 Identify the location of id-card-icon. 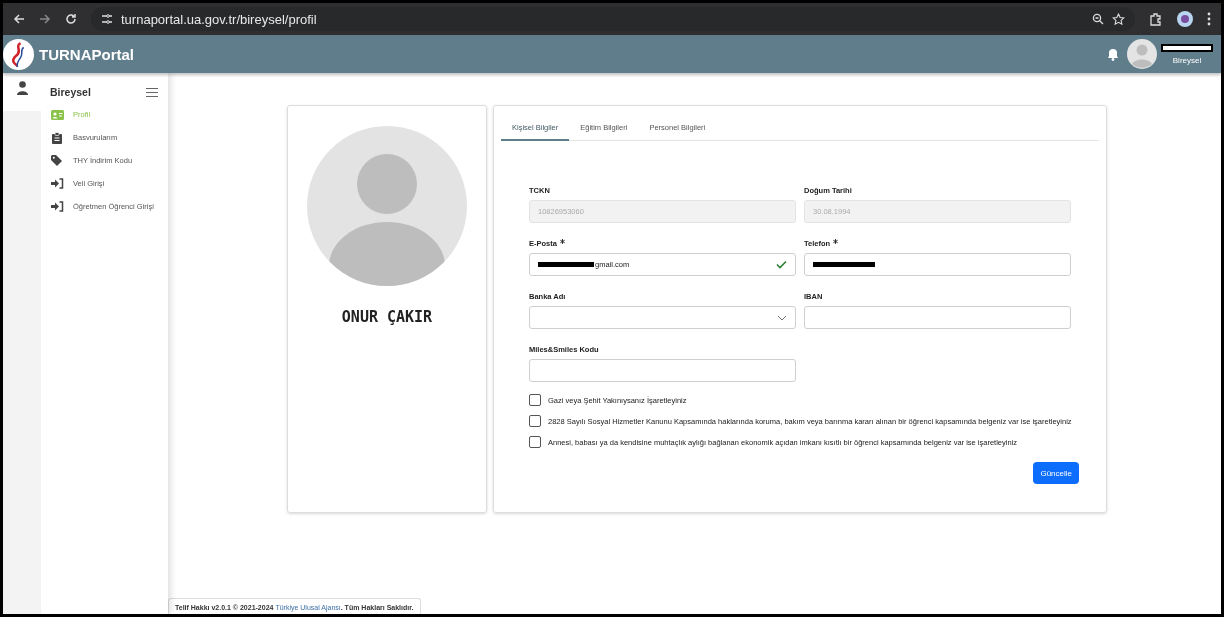
(57, 114).